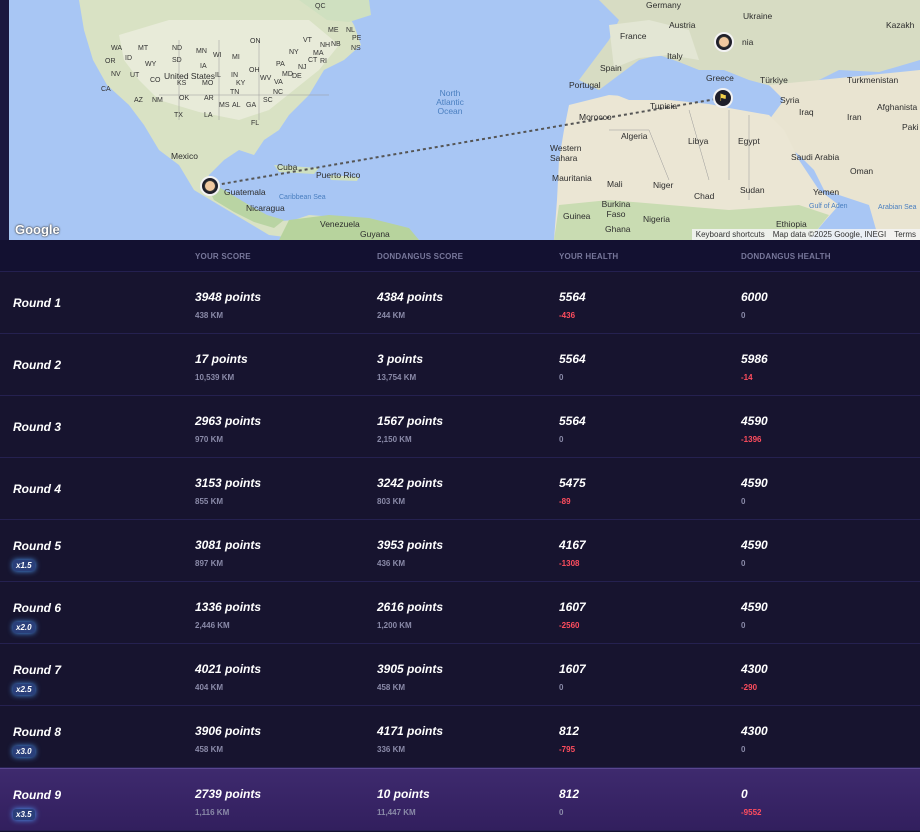 The width and height of the screenshot is (920, 832). What do you see at coordinates (391, 501) in the screenshot?
I see `opponent-distance: 803 KM` at bounding box center [391, 501].